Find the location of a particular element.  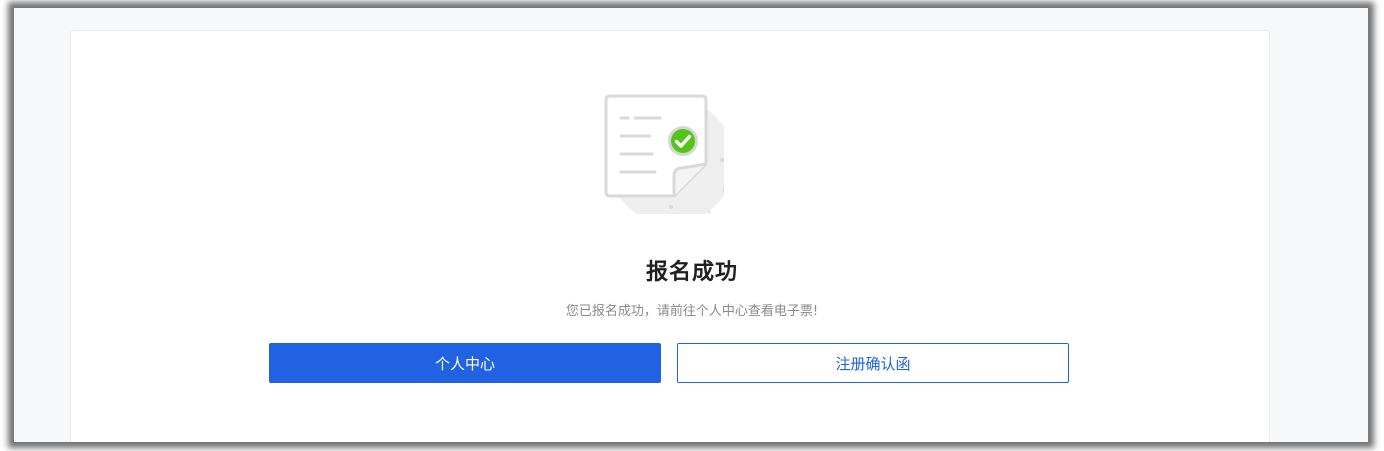

result-title: 报名成功 is located at coordinates (691, 272).